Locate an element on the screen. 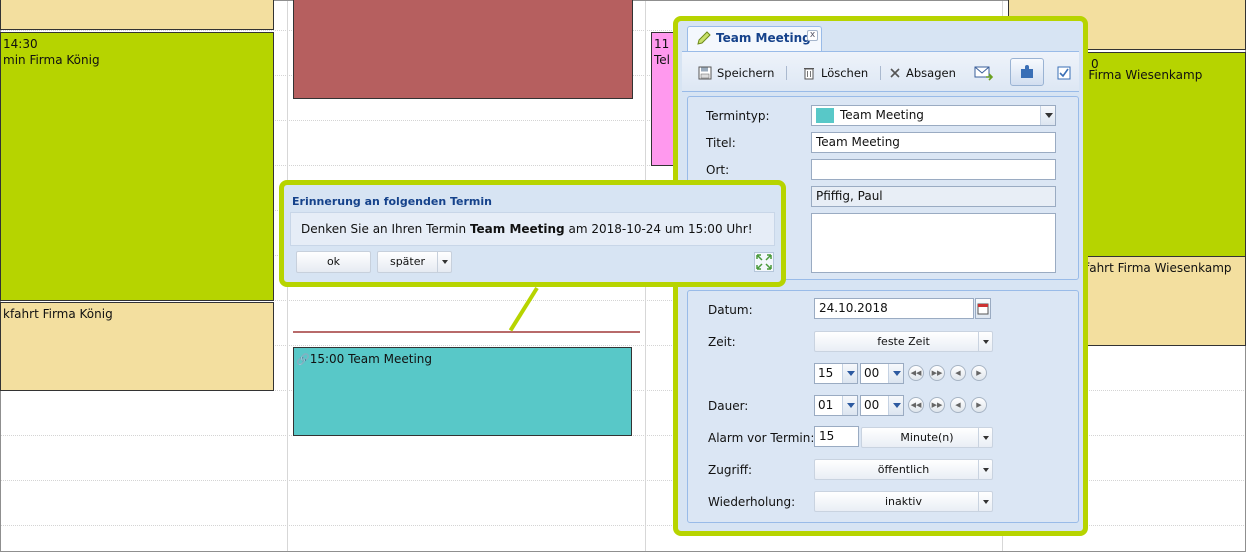 The height and width of the screenshot is (552, 1246). checkbox-icon is located at coordinates (1064, 73).